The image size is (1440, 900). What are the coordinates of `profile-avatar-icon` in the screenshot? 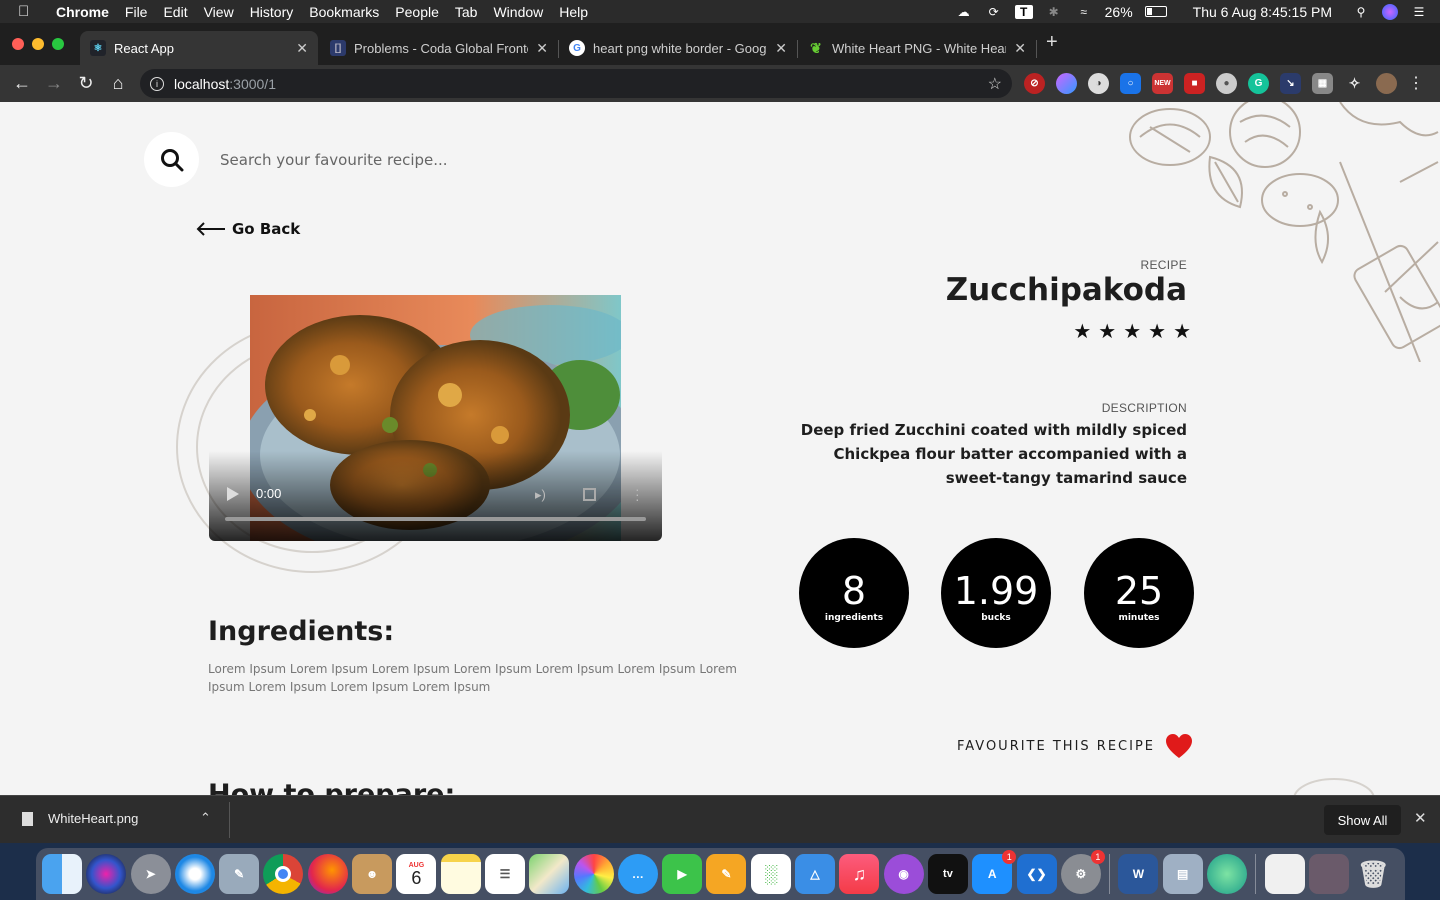 It's located at (1386, 83).